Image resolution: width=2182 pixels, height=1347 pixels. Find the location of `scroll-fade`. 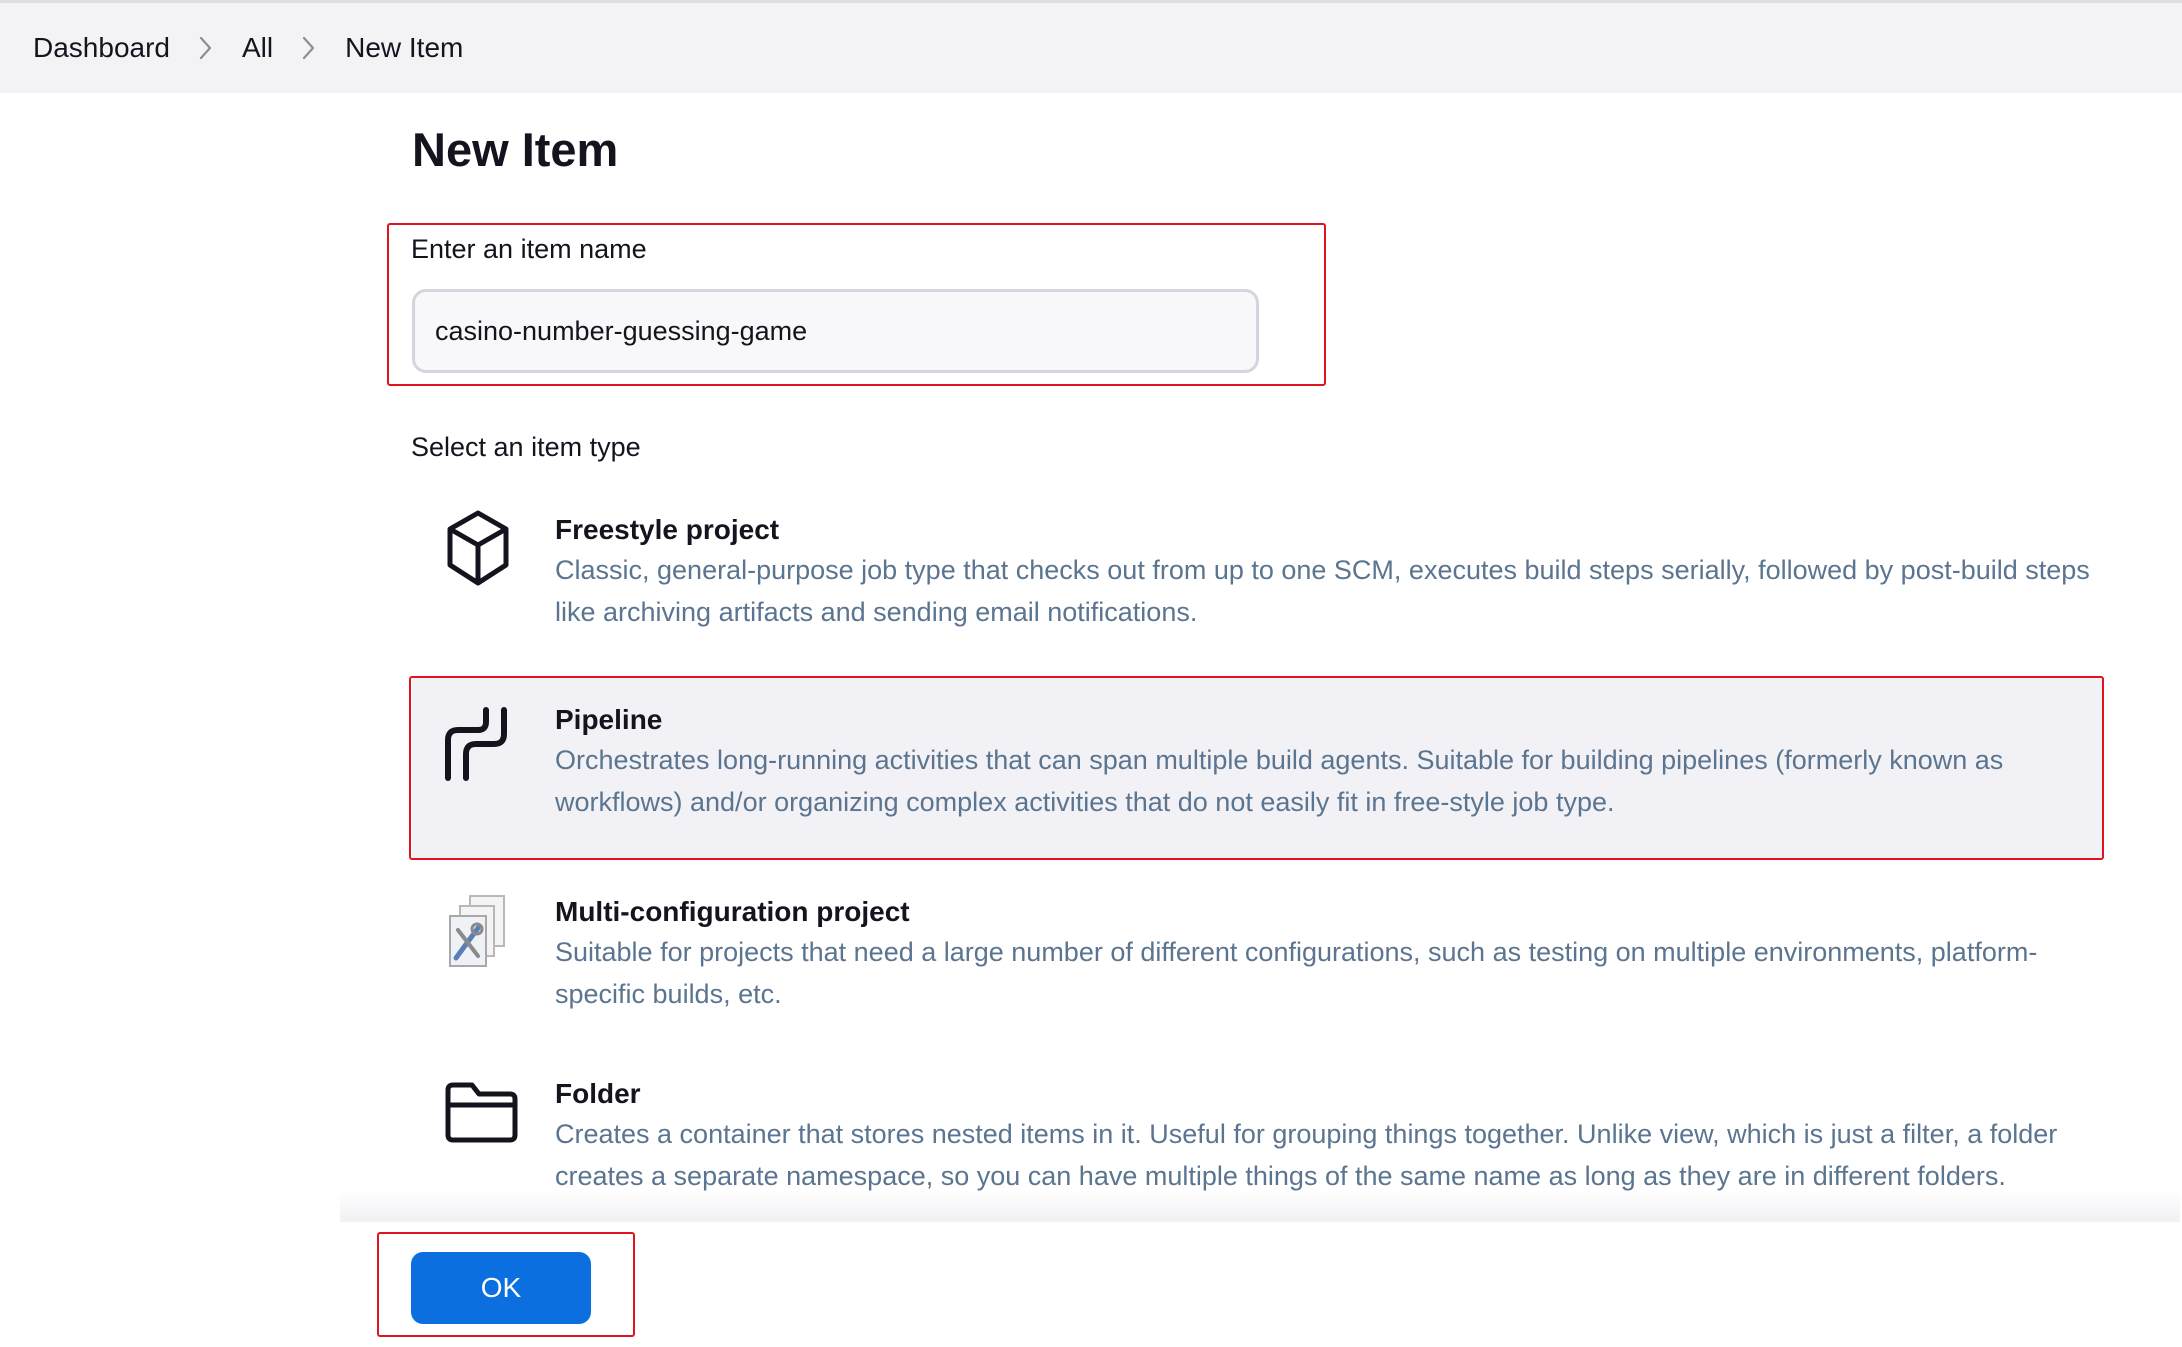

scroll-fade is located at coordinates (1260, 1206).